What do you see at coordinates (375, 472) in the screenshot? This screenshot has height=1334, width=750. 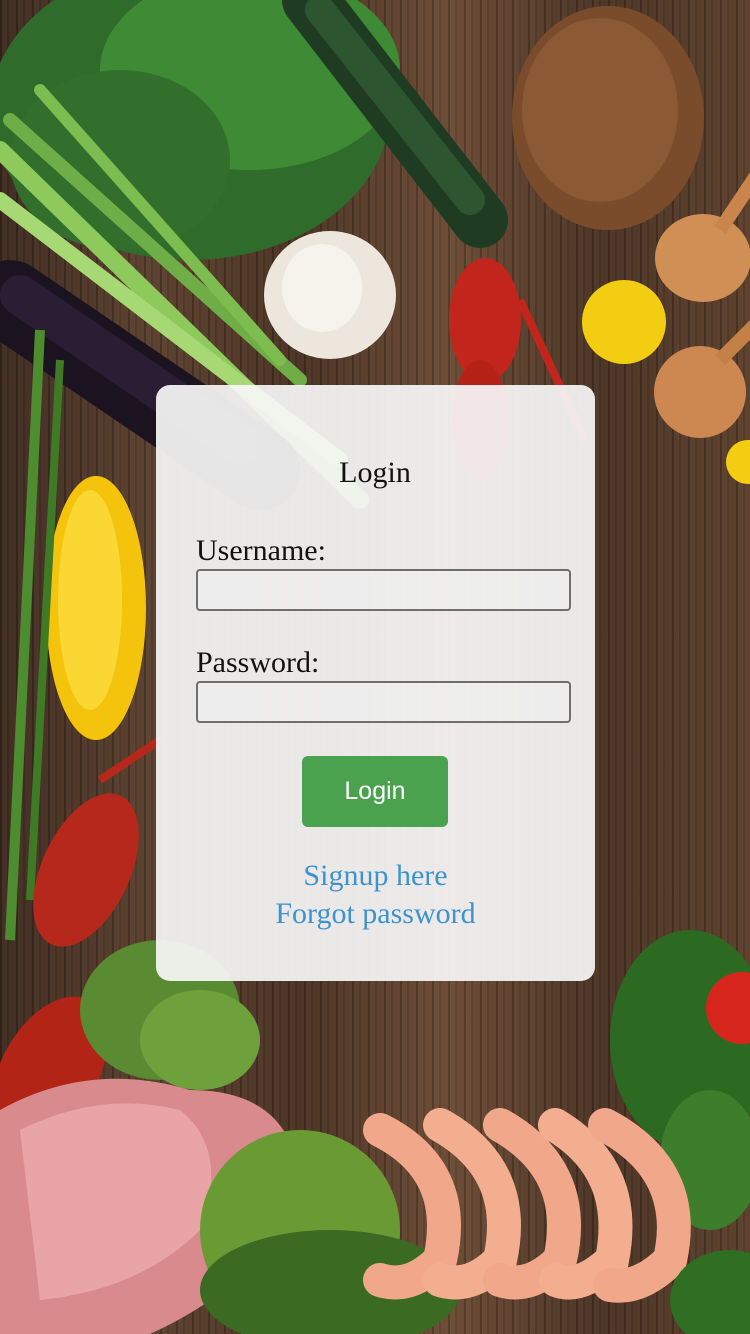 I see `login-title: Login` at bounding box center [375, 472].